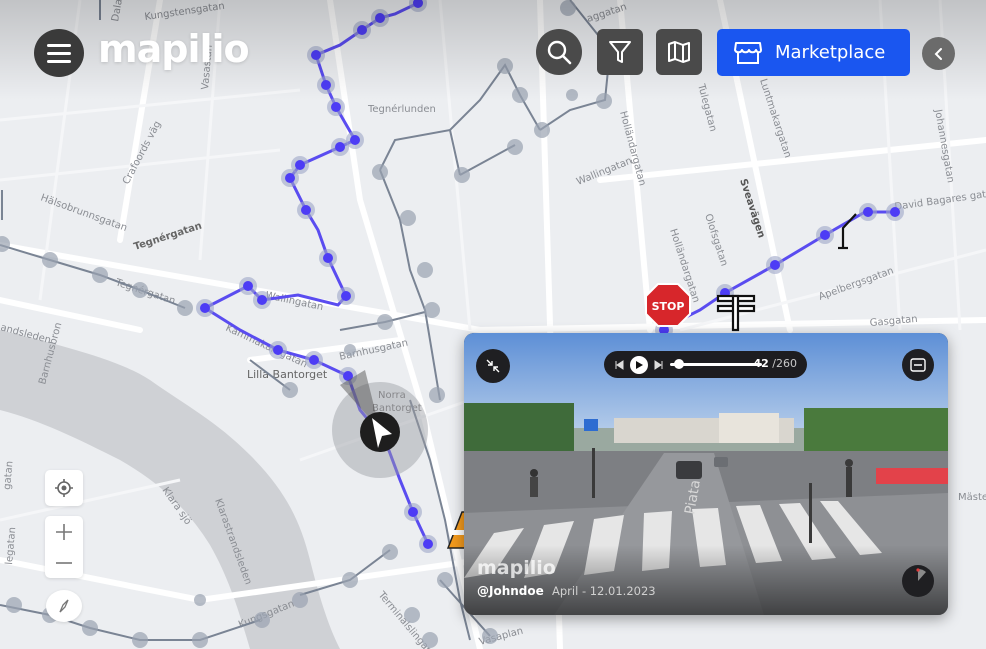 Image resolution: width=986 pixels, height=649 pixels. I want to click on play-button, so click(639, 364).